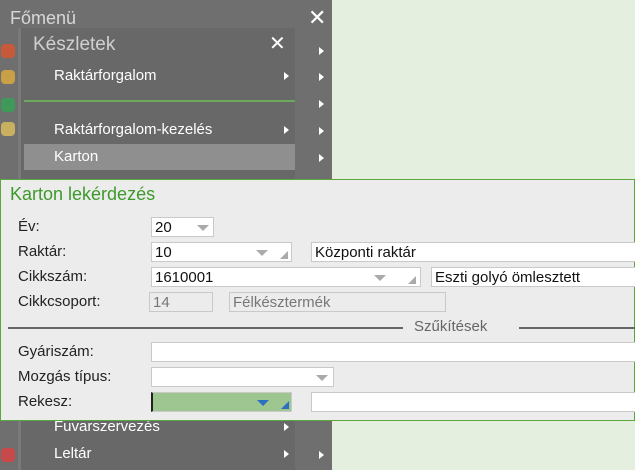 This screenshot has width=635, height=470. Describe the element at coordinates (159, 101) in the screenshot. I see `divider` at that location.